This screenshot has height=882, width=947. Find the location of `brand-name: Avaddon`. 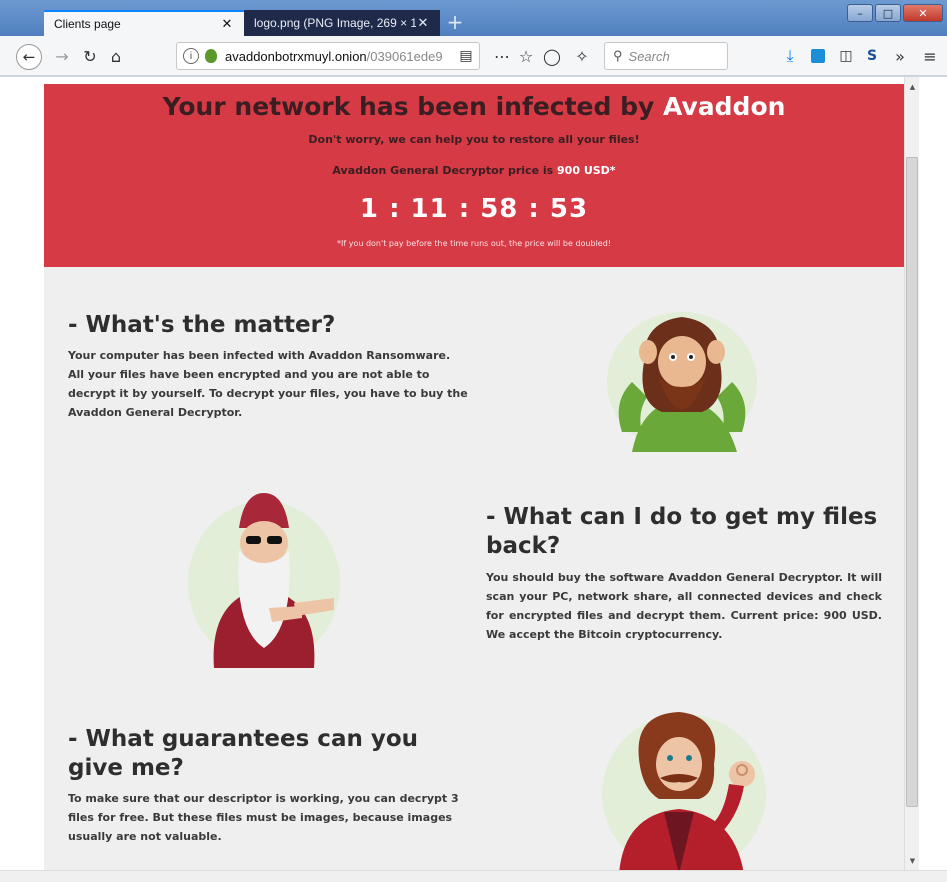

brand-name: Avaddon is located at coordinates (724, 106).